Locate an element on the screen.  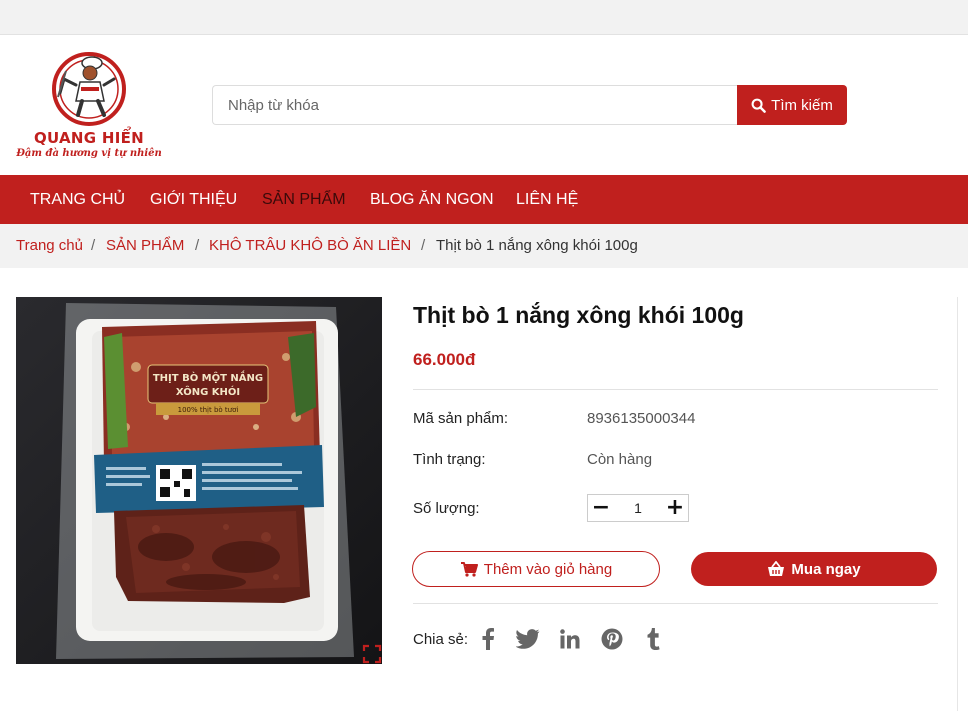
add-to-cart-button: Thêm vào giỏ hàng is located at coordinates (536, 569).